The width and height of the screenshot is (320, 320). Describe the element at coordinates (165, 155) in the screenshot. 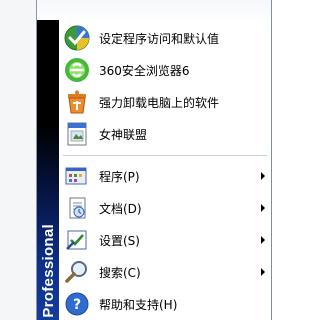

I see `menu-separator` at that location.